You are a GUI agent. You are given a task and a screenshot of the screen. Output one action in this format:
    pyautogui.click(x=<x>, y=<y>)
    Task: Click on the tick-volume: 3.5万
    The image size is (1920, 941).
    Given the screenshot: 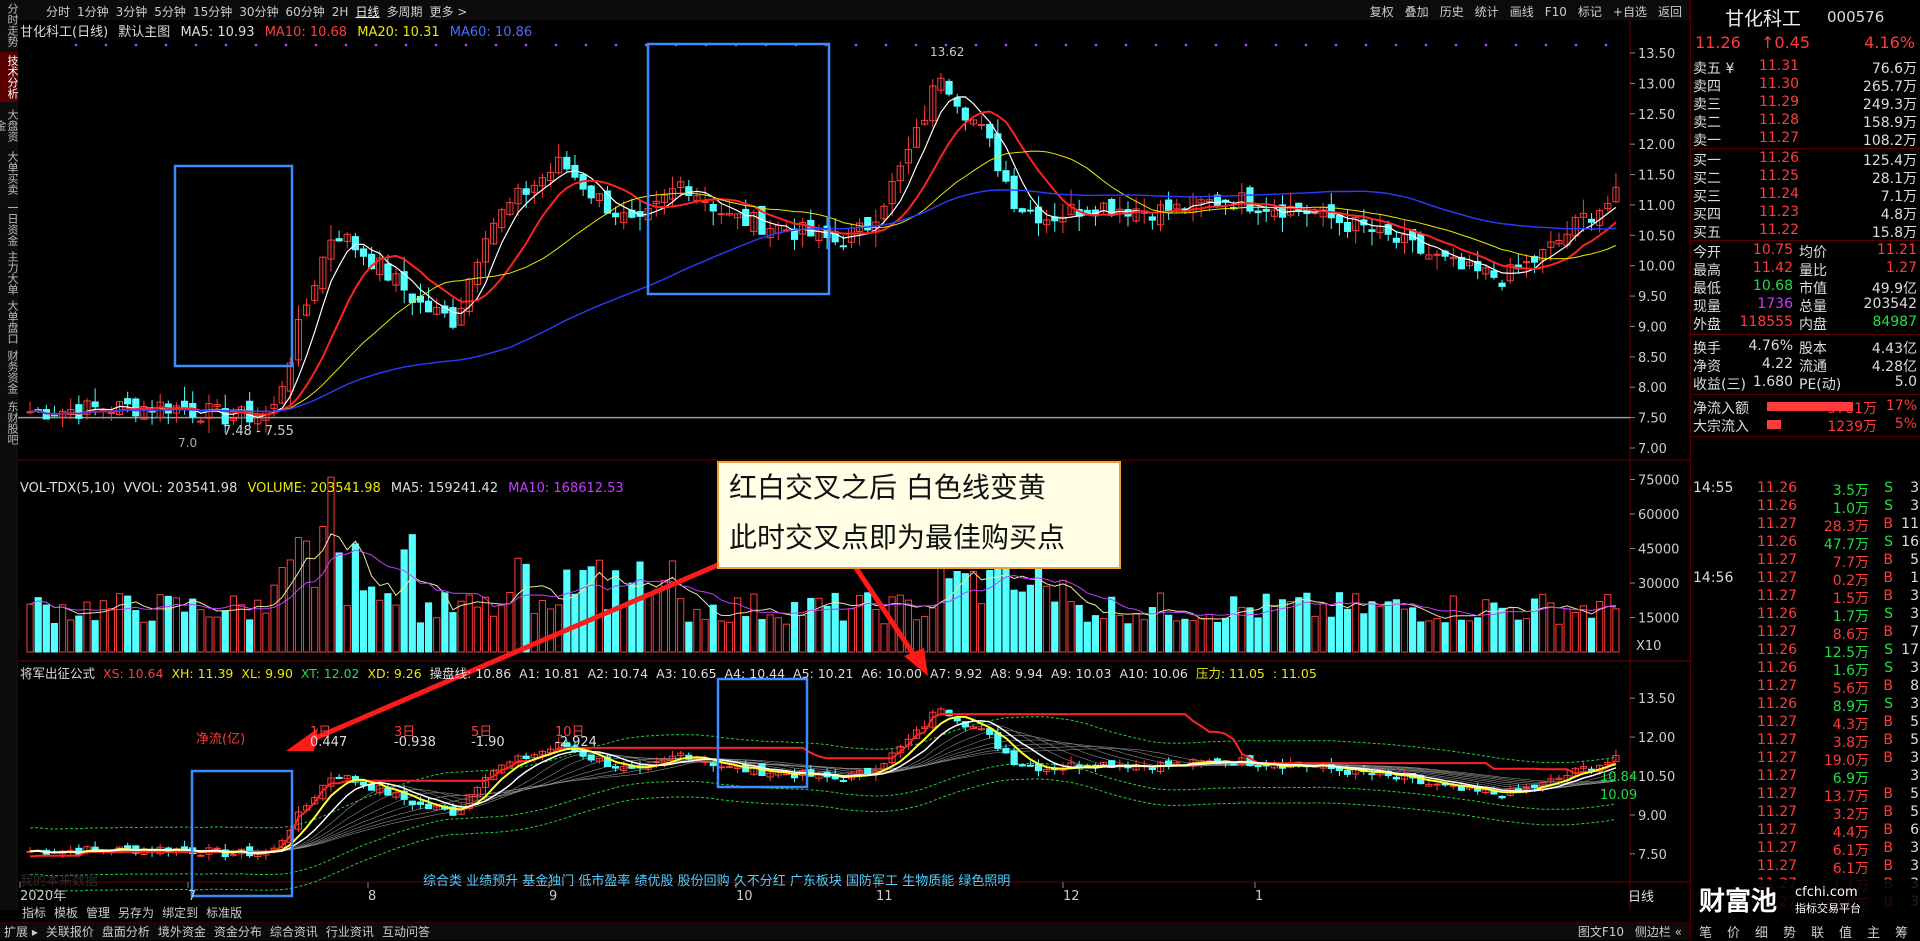 What is the action you would take?
    pyautogui.click(x=1850, y=491)
    